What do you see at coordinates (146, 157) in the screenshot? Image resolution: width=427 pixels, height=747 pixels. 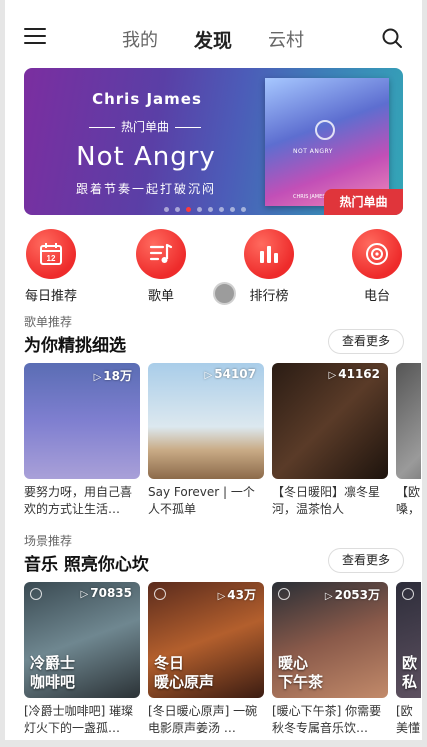 I see `banner-title: Not Angry` at bounding box center [146, 157].